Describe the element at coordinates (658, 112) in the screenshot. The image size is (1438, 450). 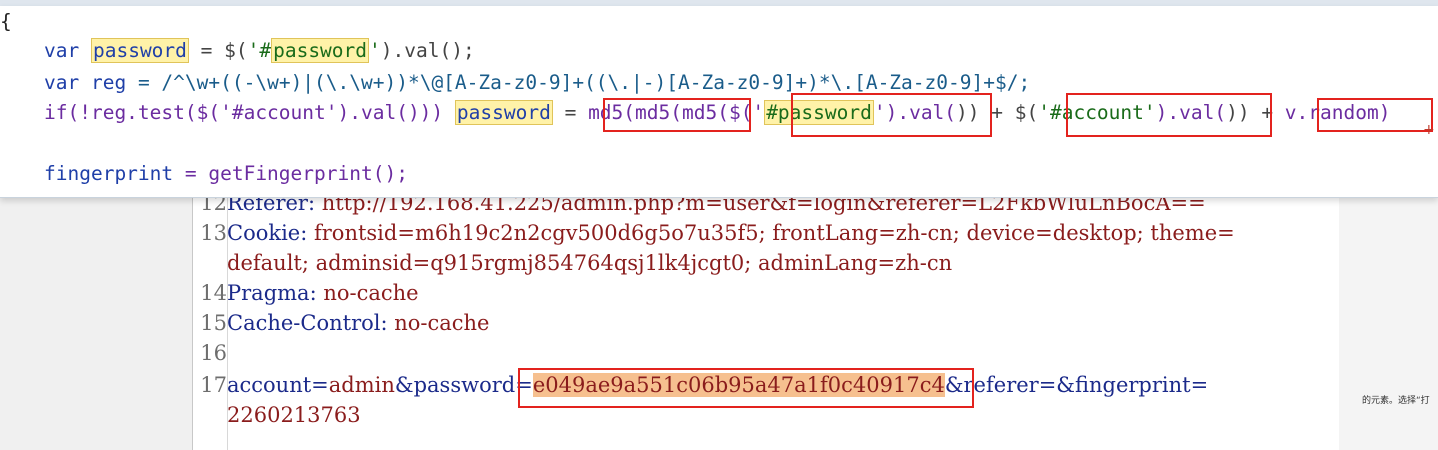
I see `md5-calls: md5(md5(md5(` at that location.